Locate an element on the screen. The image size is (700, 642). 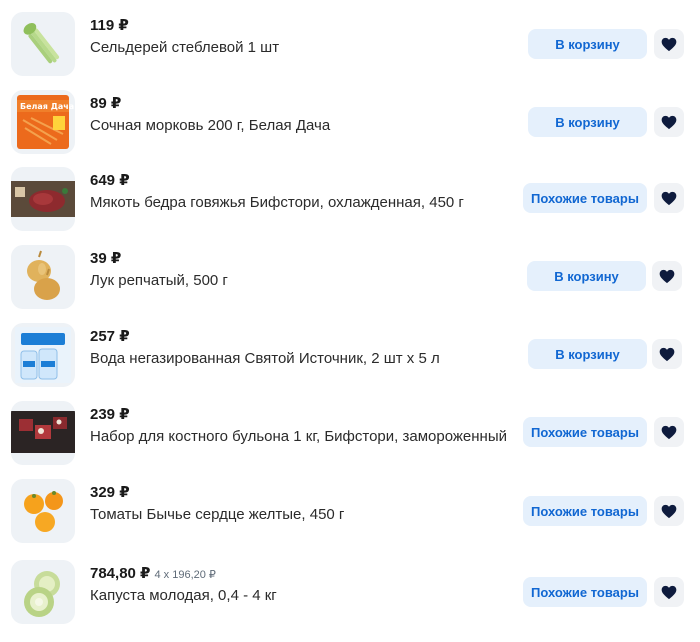
product-title: Капуста молодая, 0,4 - 4 кг is located at coordinates (183, 595).